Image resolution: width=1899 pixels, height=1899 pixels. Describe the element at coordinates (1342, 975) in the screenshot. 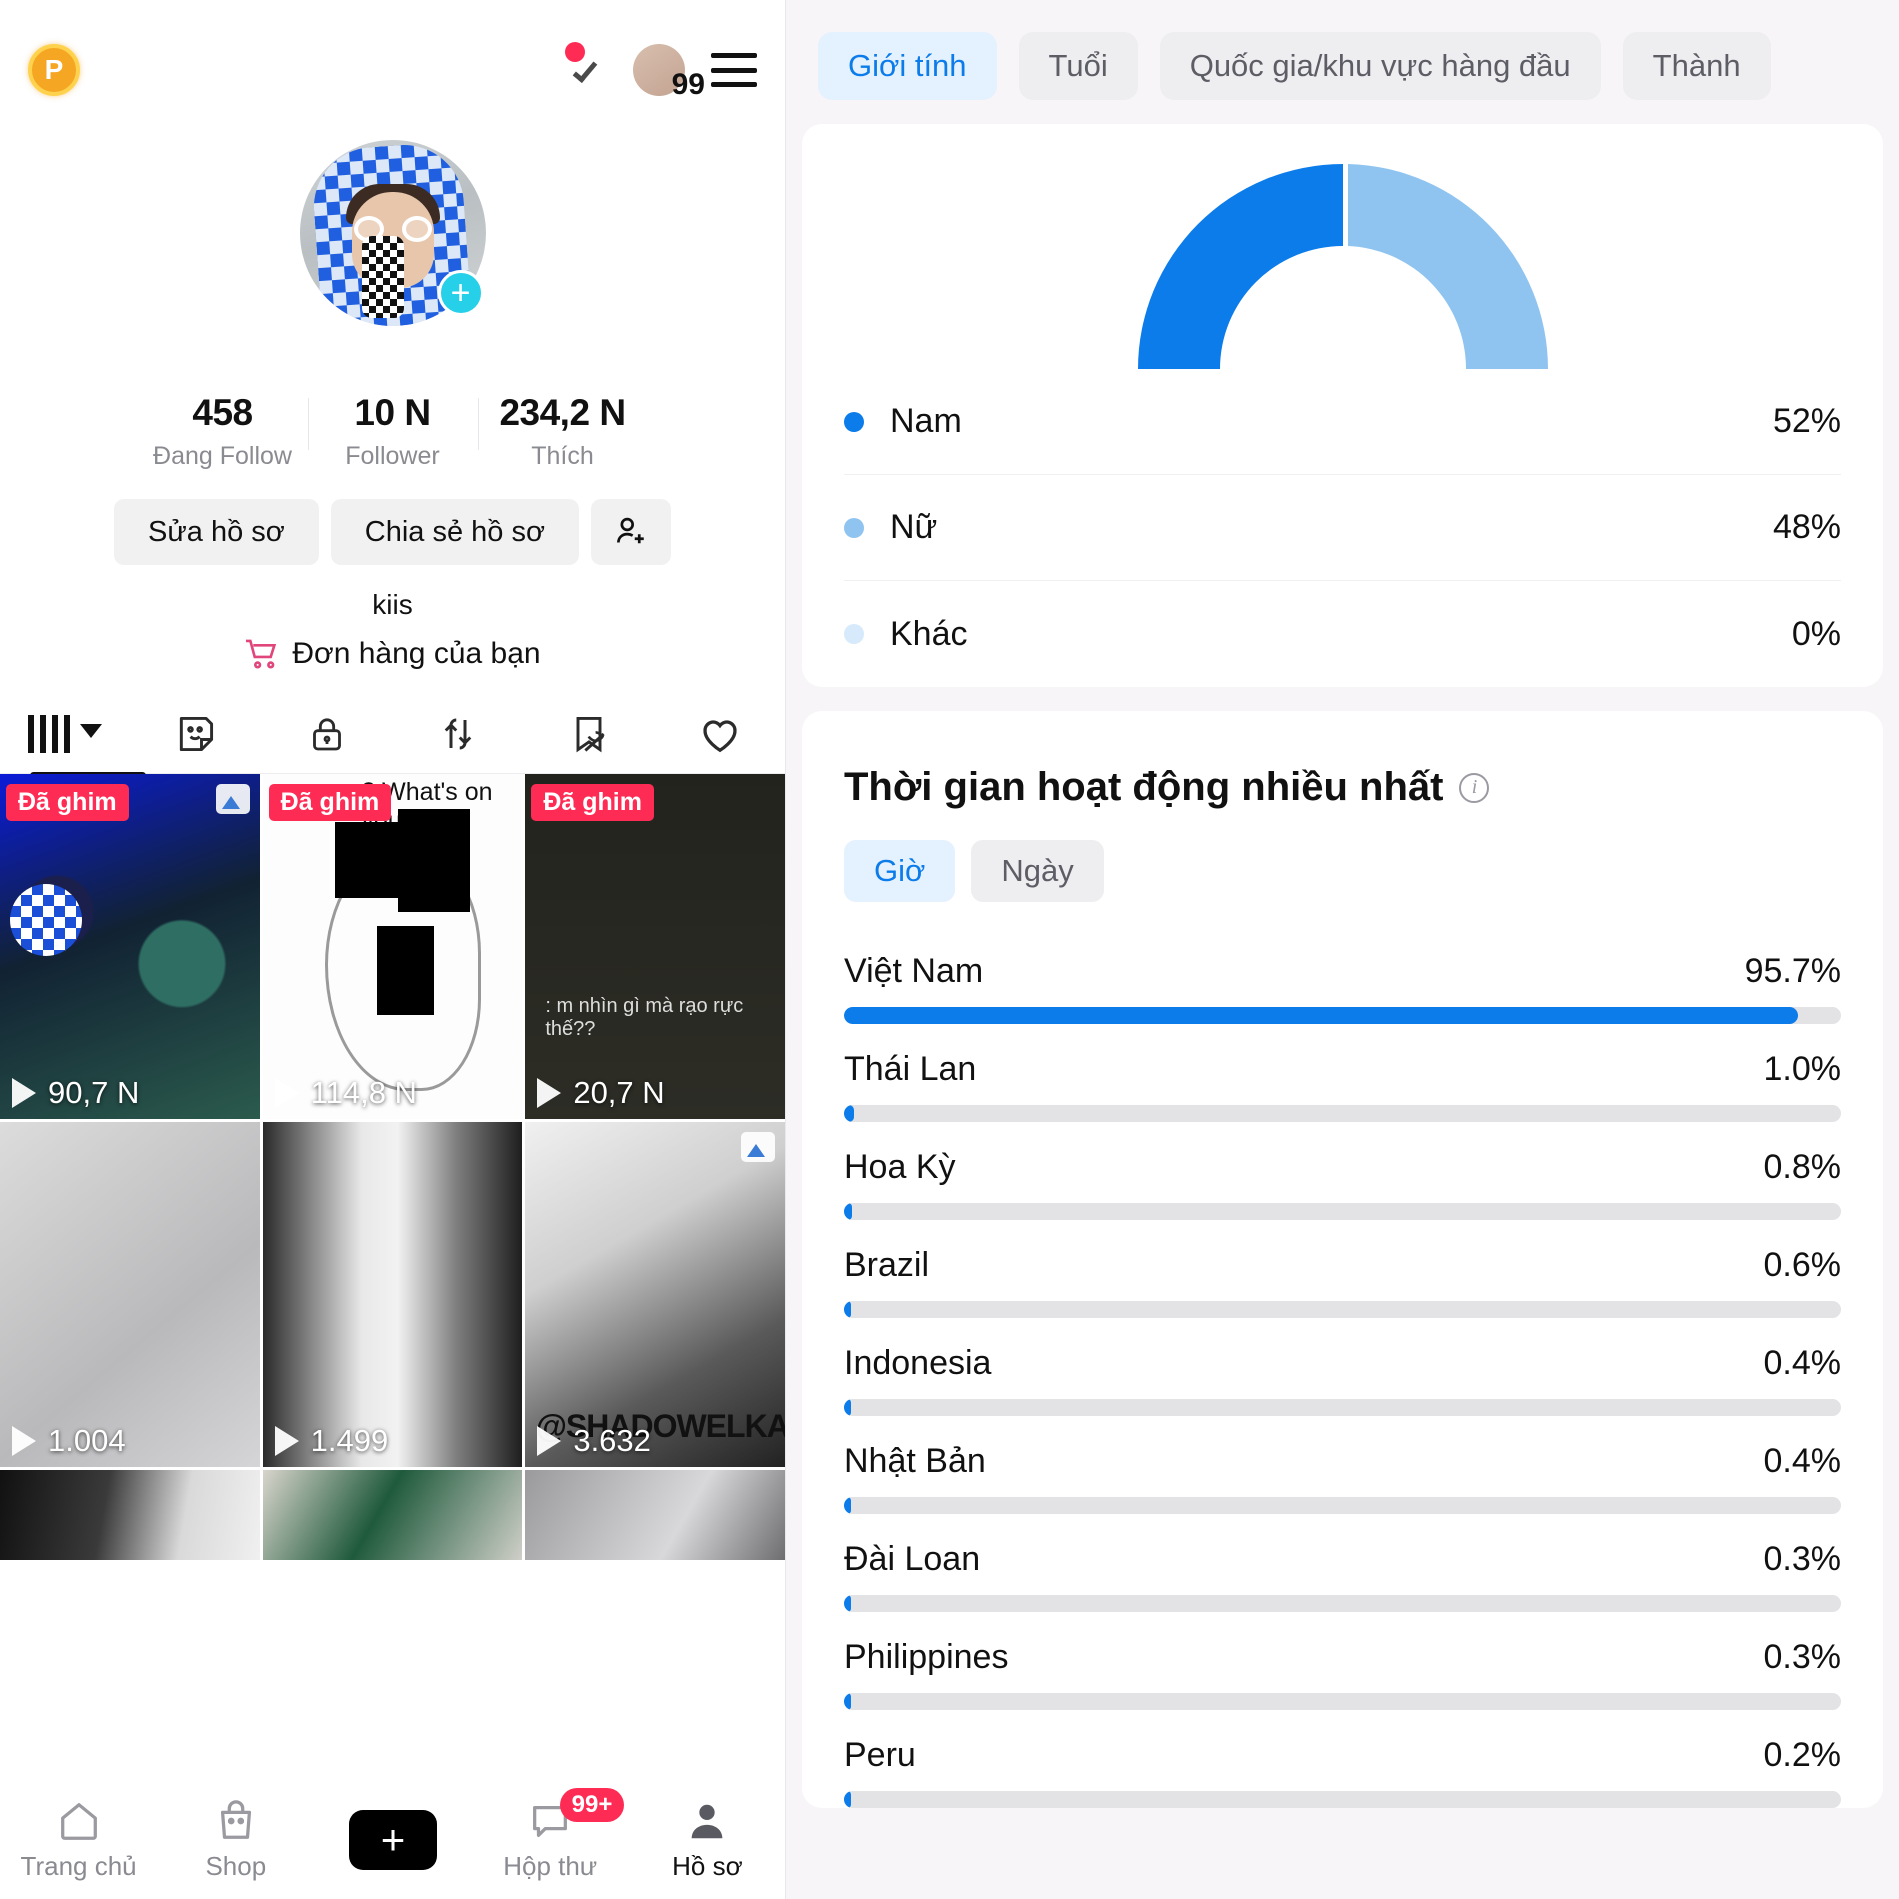

I see `bar-row-vietnam: Việt Nam 95.7%` at that location.